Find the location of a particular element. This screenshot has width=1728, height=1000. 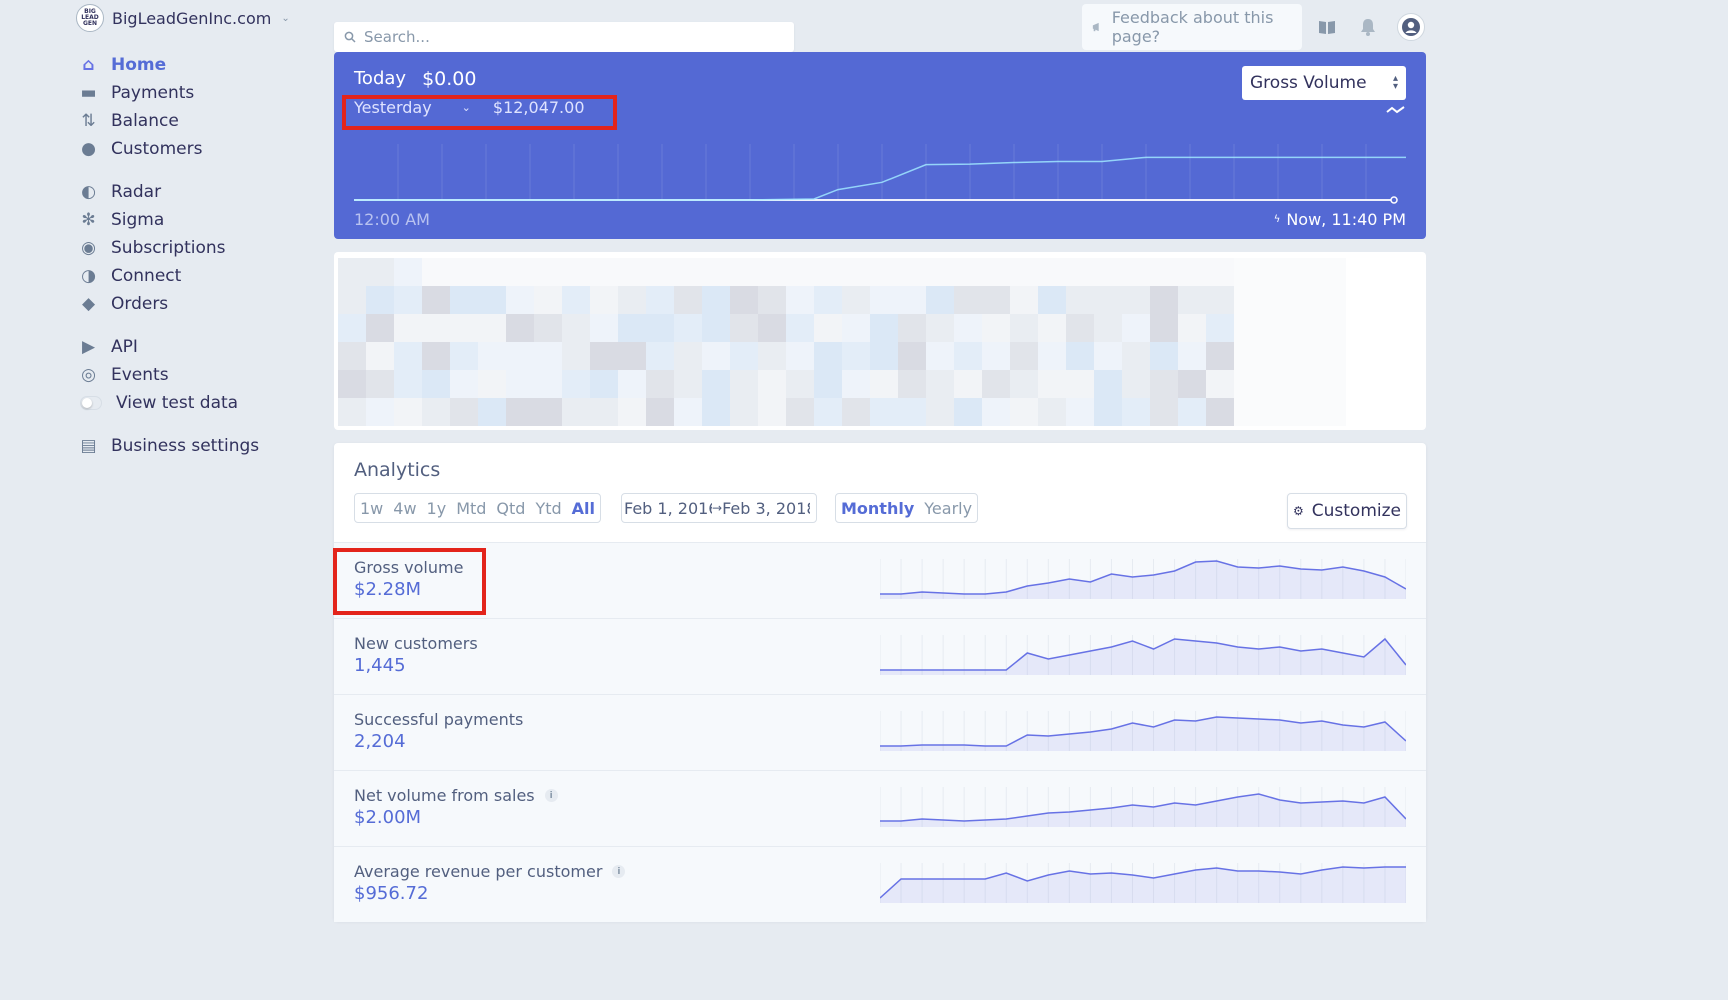

profile-avatar is located at coordinates (1411, 27).